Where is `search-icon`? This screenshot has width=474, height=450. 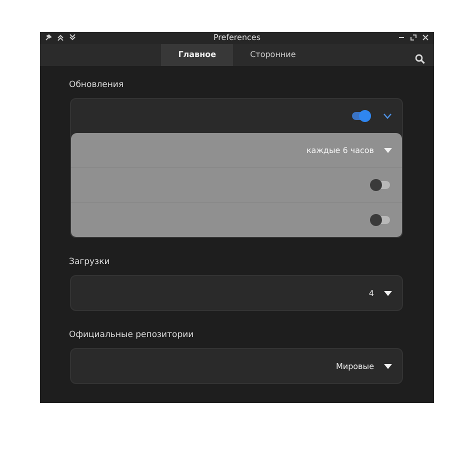
search-icon is located at coordinates (420, 59).